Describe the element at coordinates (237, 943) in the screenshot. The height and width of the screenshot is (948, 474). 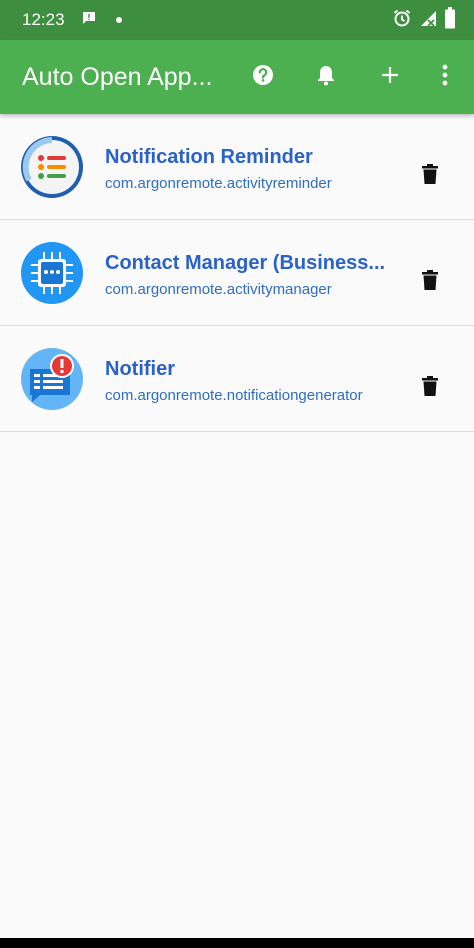
I see `navigation-bar` at that location.